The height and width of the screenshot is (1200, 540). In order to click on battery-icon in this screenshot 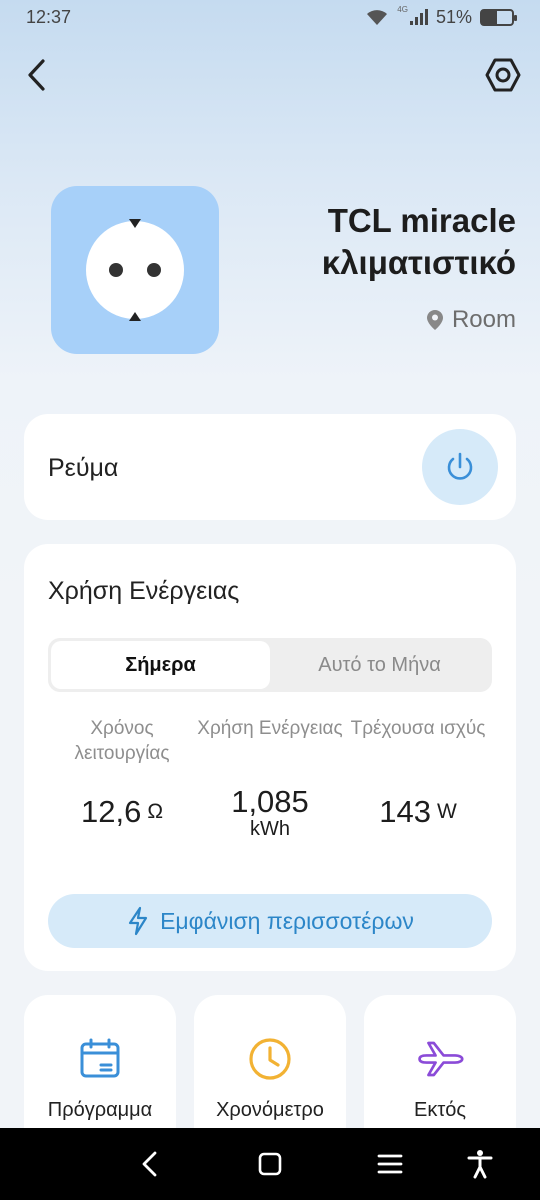, I will do `click(498, 17)`.